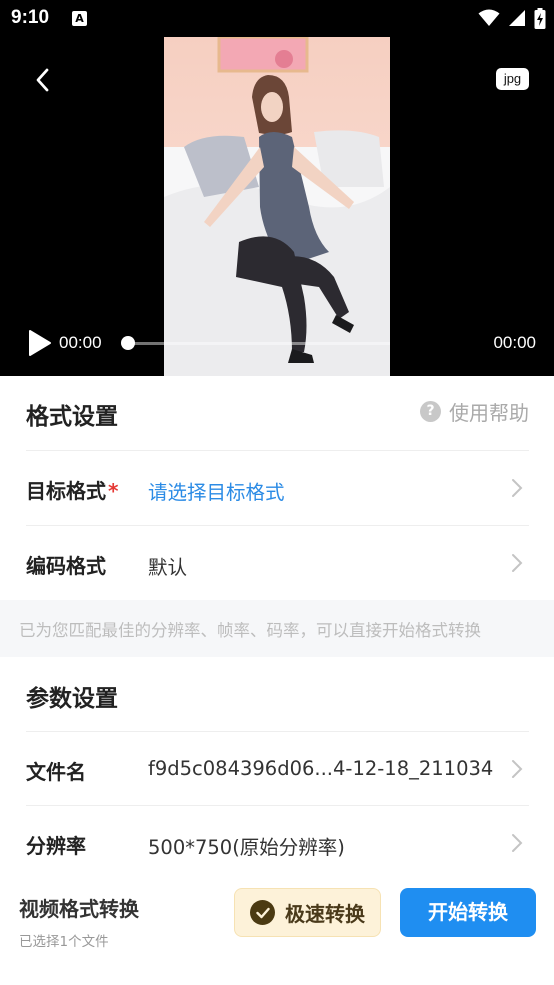  What do you see at coordinates (128, 343) in the screenshot?
I see `seek-handle` at bounding box center [128, 343].